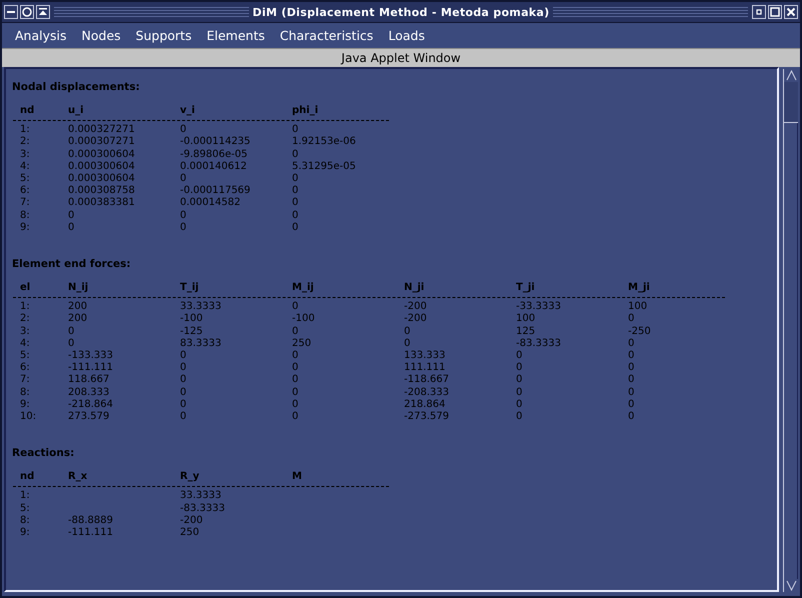 This screenshot has width=802, height=598. What do you see at coordinates (791, 585) in the screenshot?
I see `scroll-down-icon` at bounding box center [791, 585].